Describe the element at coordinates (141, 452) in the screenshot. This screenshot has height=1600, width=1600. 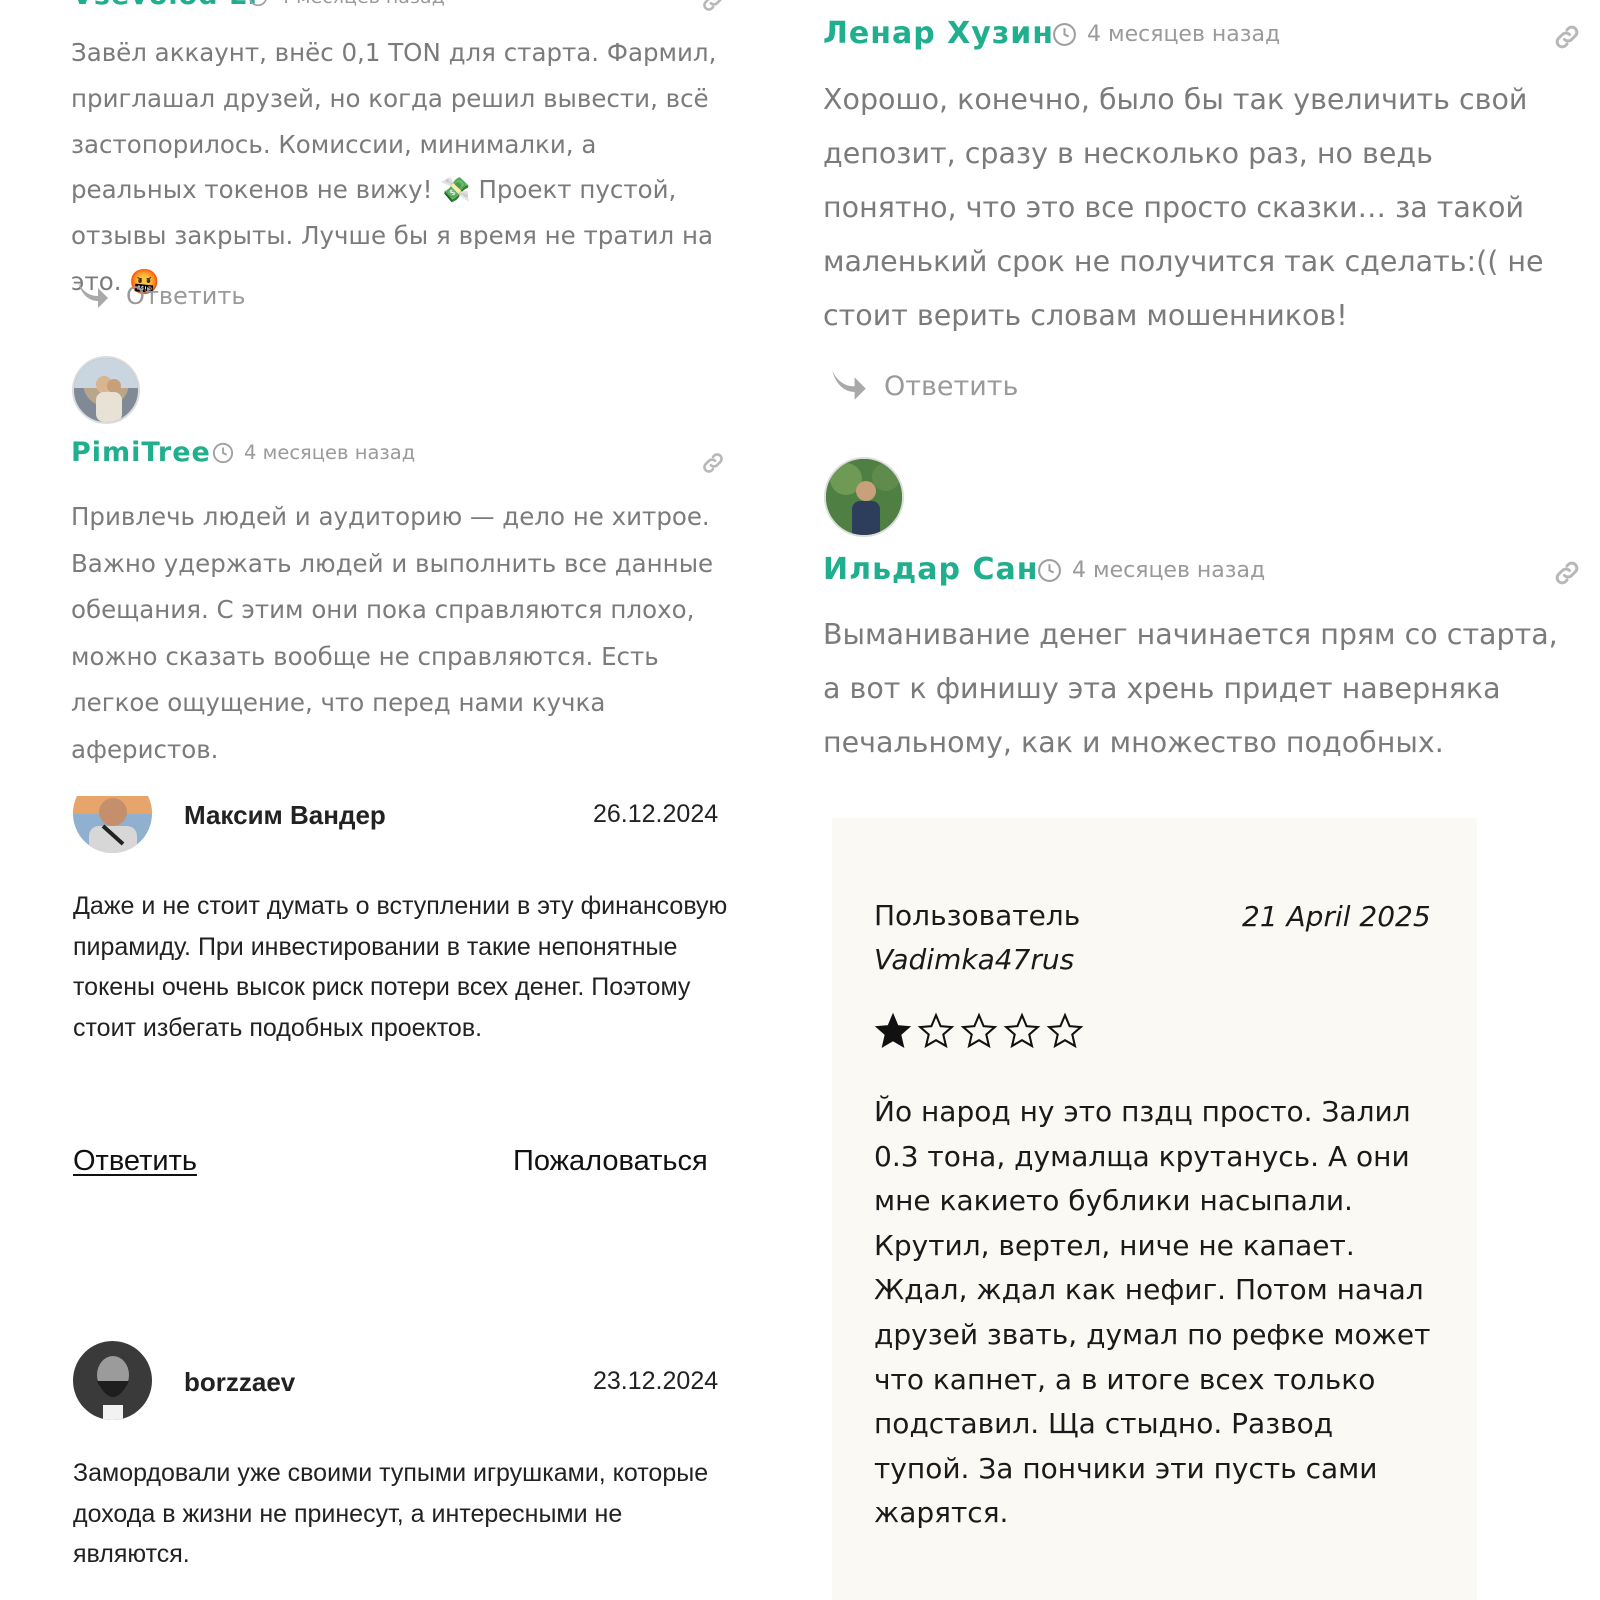
I see `comment-author: PimiTree` at that location.